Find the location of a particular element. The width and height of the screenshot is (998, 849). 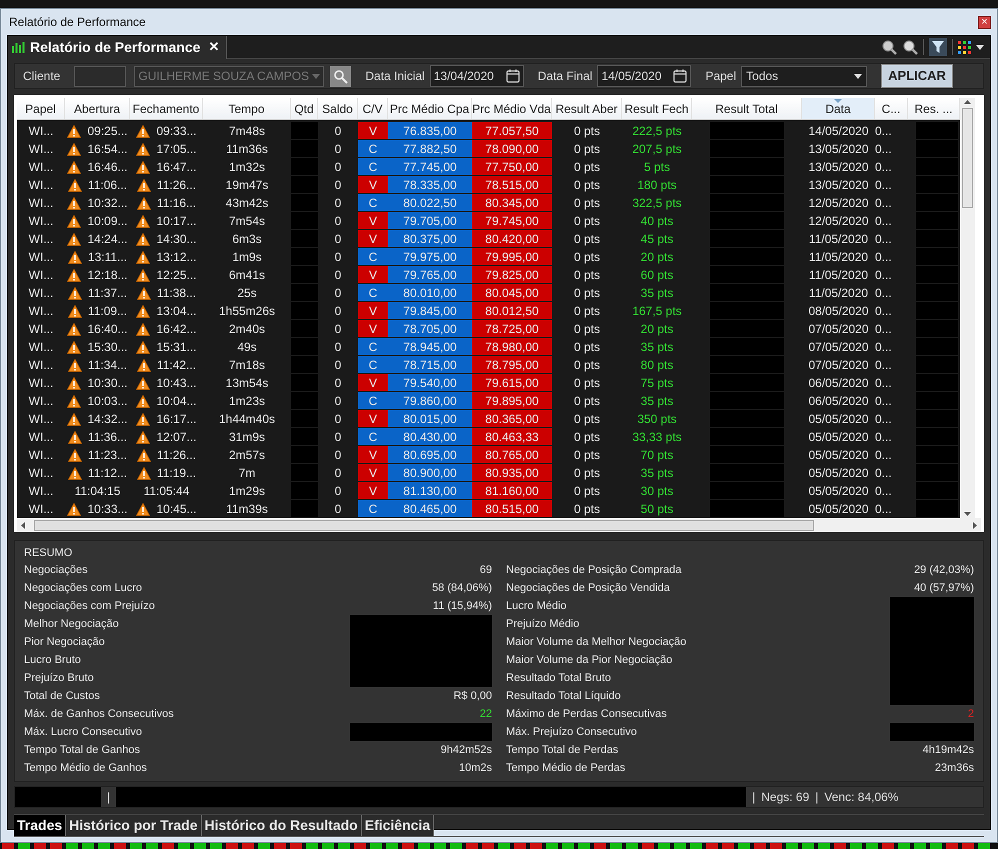

table-cell-text: 1m29s is located at coordinates (247, 490).